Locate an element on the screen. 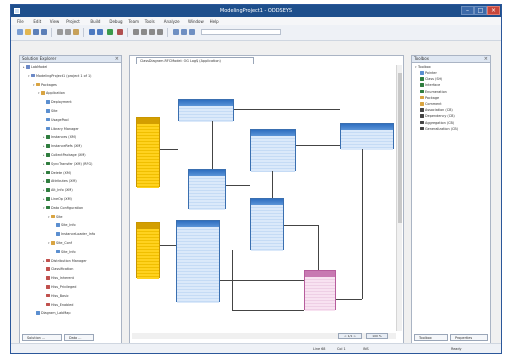 Image resolution: width=510 pixels, height=358 pixels. menu-item: Window is located at coordinates (196, 21).